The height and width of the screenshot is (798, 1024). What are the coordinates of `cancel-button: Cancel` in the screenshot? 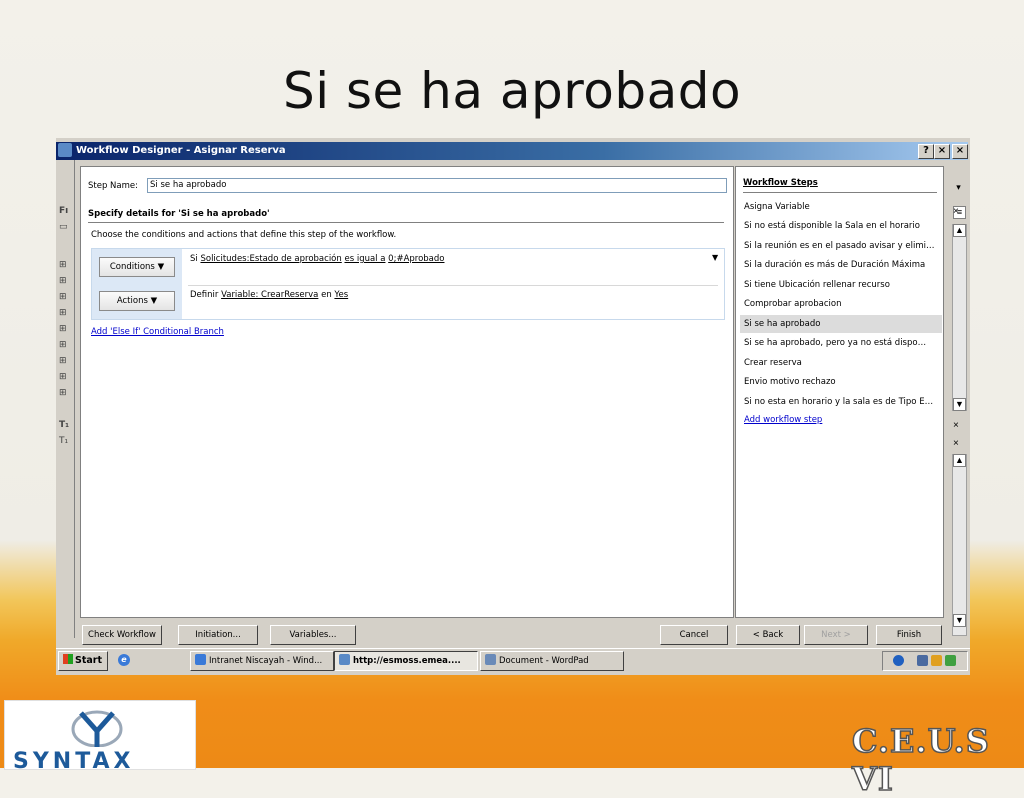 It's located at (694, 635).